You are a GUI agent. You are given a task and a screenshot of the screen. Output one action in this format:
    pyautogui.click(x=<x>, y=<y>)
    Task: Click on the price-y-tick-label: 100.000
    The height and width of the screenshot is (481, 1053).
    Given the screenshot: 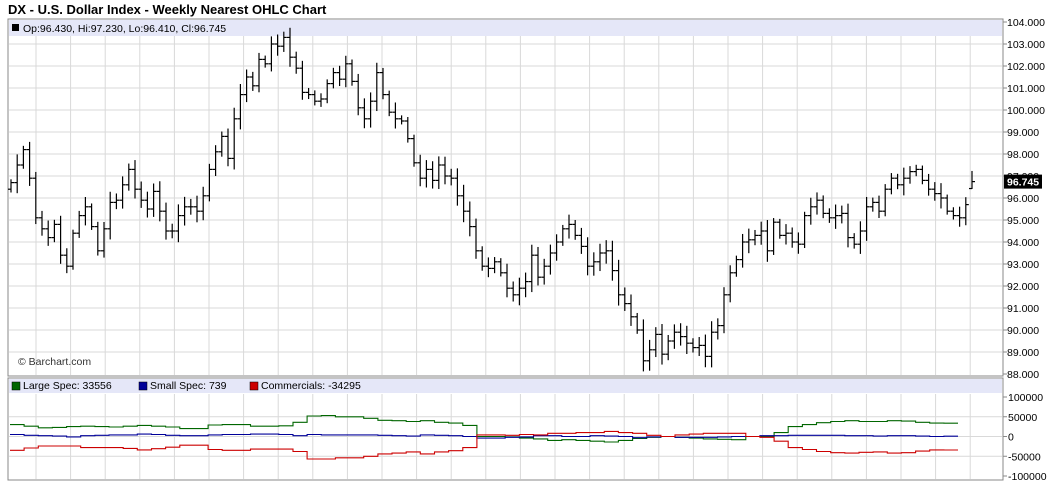 What is the action you would take?
    pyautogui.click(x=1026, y=111)
    